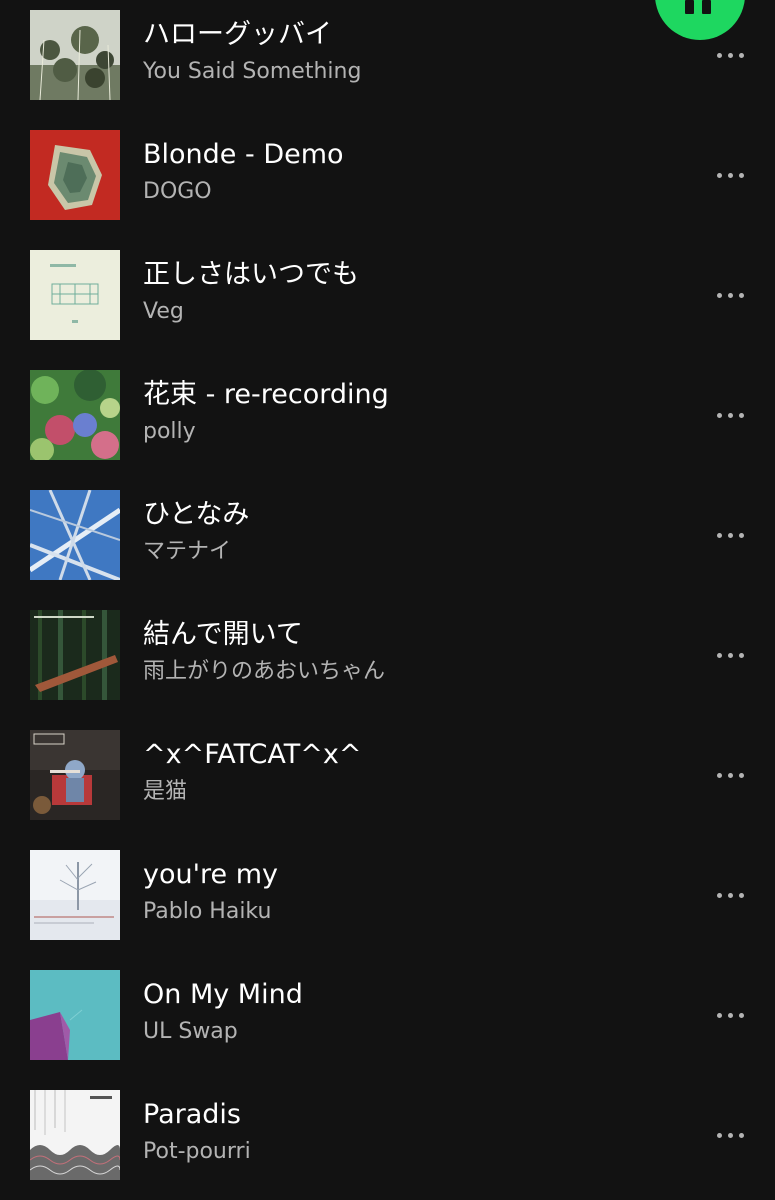 Image resolution: width=775 pixels, height=1200 pixels. What do you see at coordinates (387, 540) in the screenshot?
I see `track-row: ひとなみ マテナイ` at bounding box center [387, 540].